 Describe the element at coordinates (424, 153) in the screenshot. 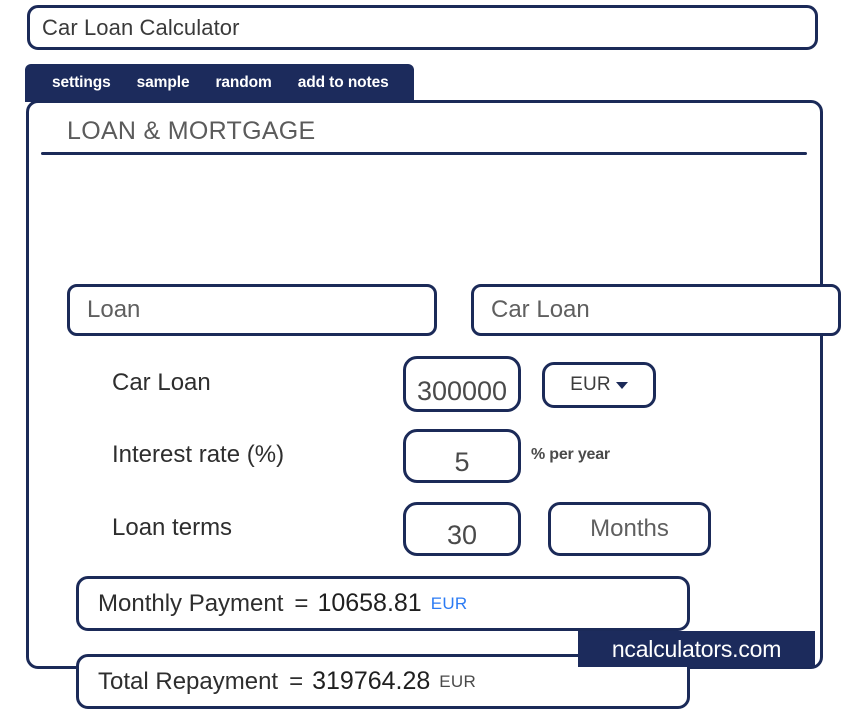

I see `section-heading-divider` at that location.